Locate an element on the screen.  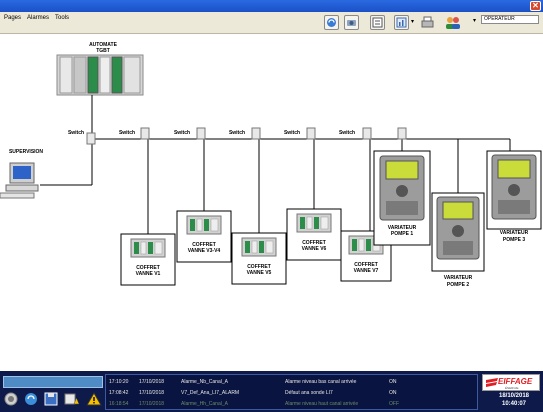
close-icon: ✕ is located at coordinates (535, 5).